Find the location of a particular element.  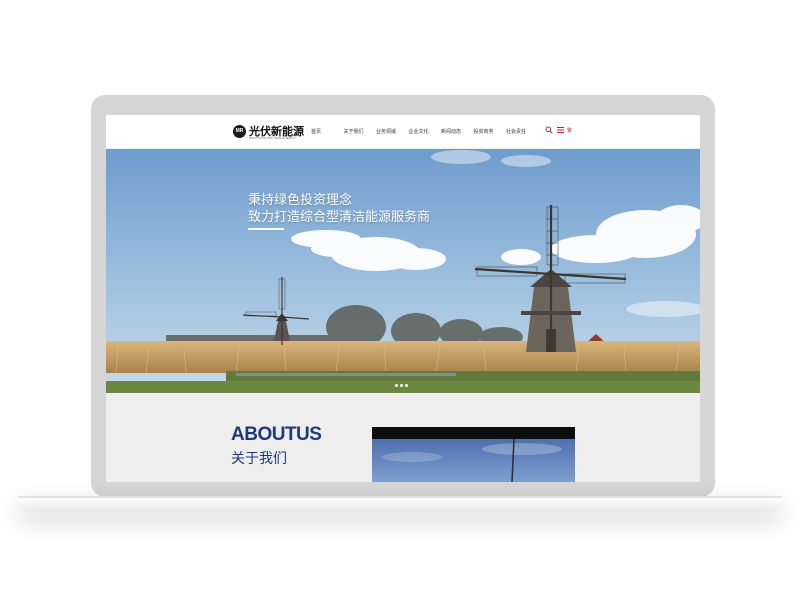

nav-item-news: 新闻动态 is located at coordinates (457, 131).